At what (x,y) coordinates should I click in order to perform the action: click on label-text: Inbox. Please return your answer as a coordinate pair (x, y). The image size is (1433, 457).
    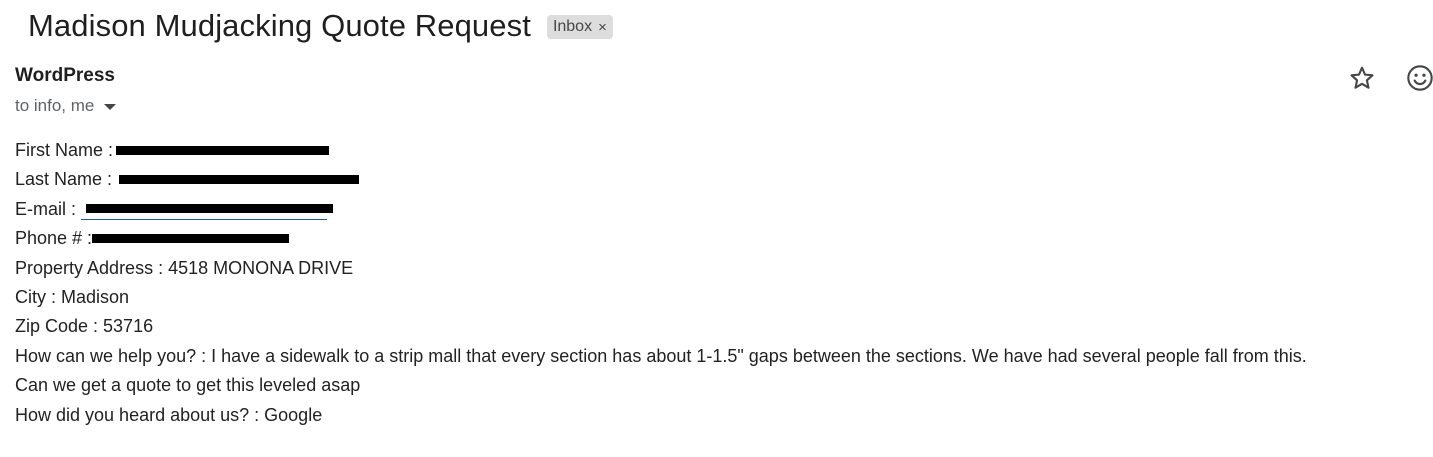
    Looking at the image, I should click on (572, 26).